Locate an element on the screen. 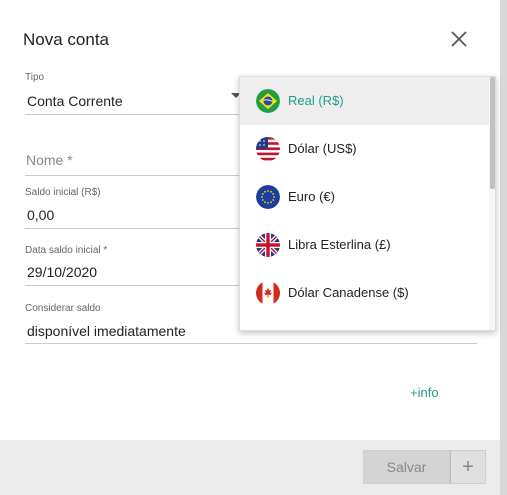 The image size is (507, 495). nome-placeholder: Nome * is located at coordinates (49, 160).